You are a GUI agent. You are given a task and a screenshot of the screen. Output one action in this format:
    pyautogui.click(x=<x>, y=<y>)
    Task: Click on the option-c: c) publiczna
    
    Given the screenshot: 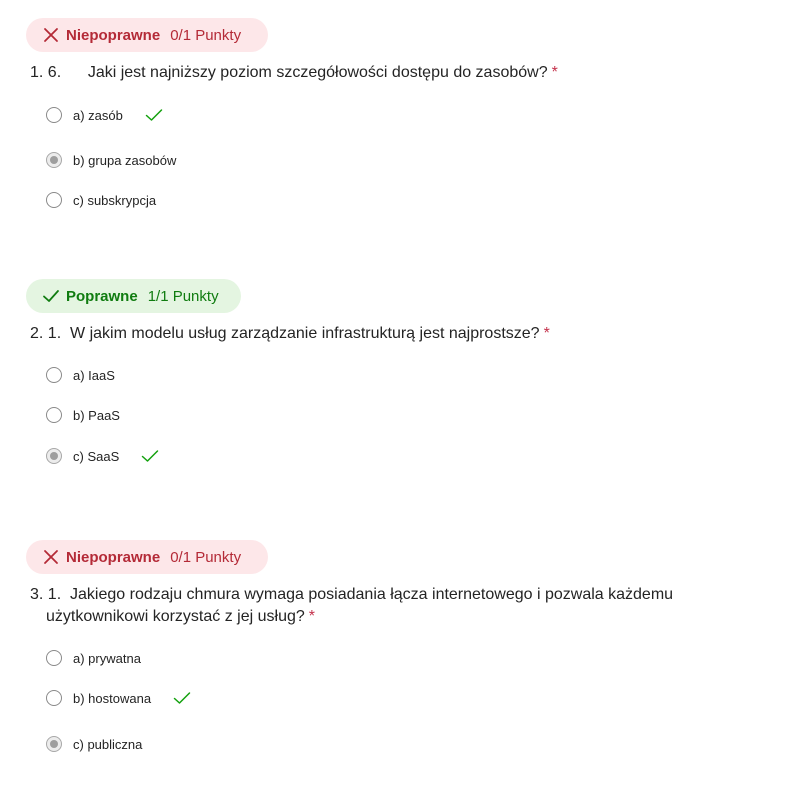 What is the action you would take?
    pyautogui.click(x=94, y=744)
    